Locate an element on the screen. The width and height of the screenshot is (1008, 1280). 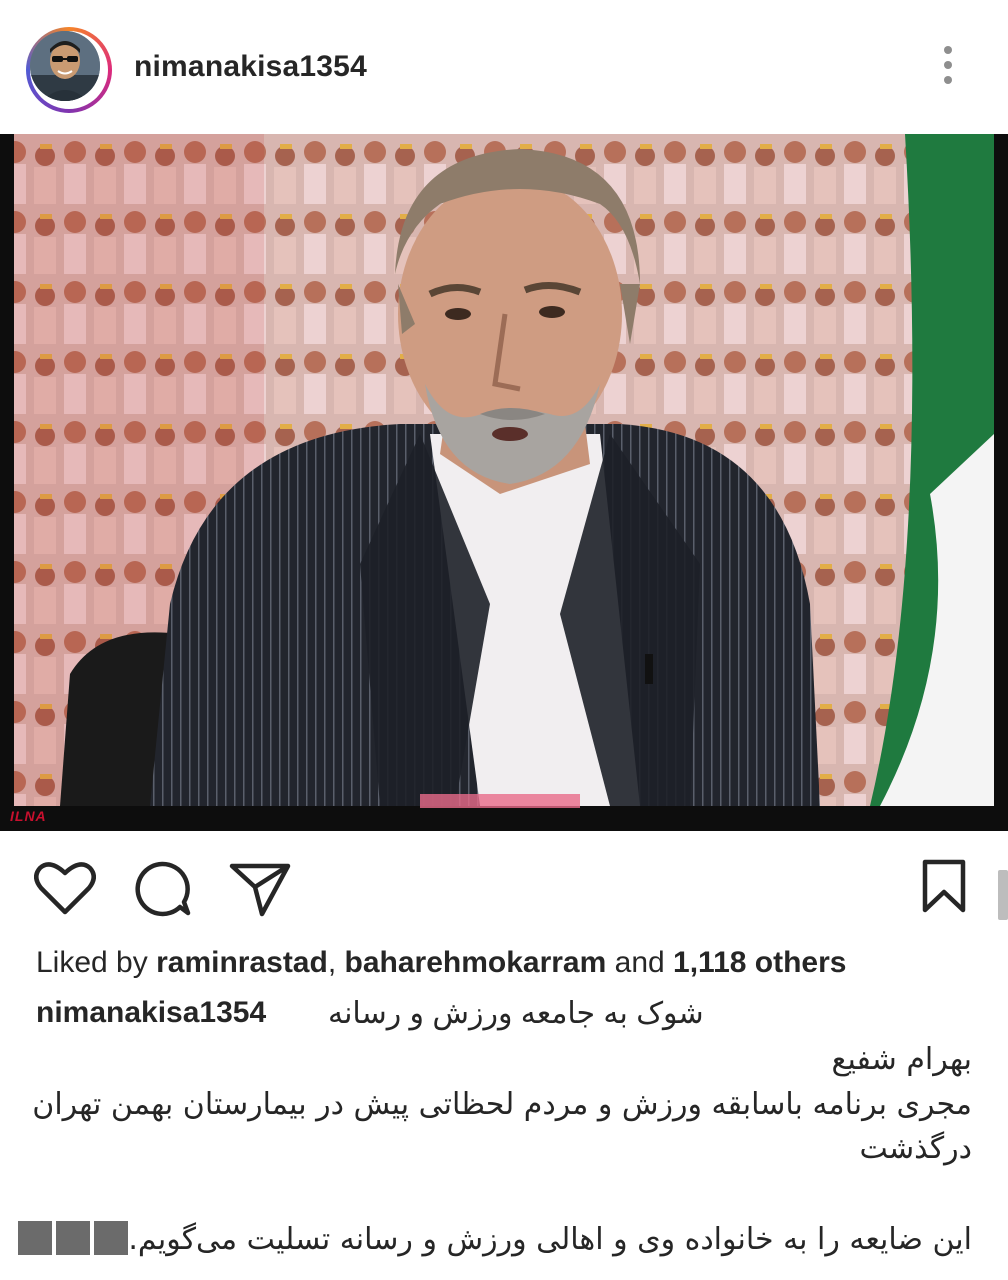
caption-line: بهرام شفیع is located at coordinates (901, 1059).